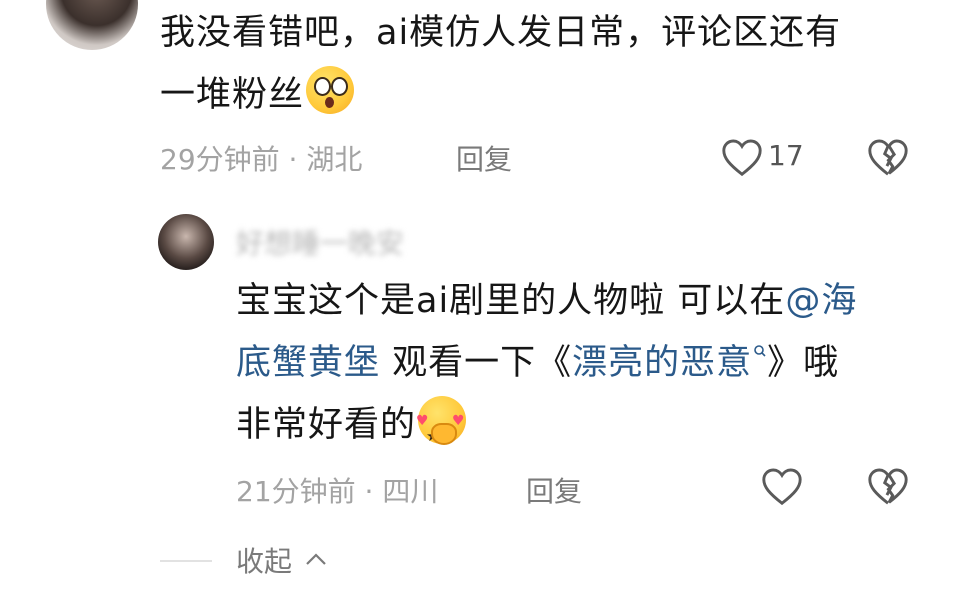 This screenshot has width=960, height=611. What do you see at coordinates (232, 95) in the screenshot?
I see `comment-text-line2: 一堆粉丝` at bounding box center [232, 95].